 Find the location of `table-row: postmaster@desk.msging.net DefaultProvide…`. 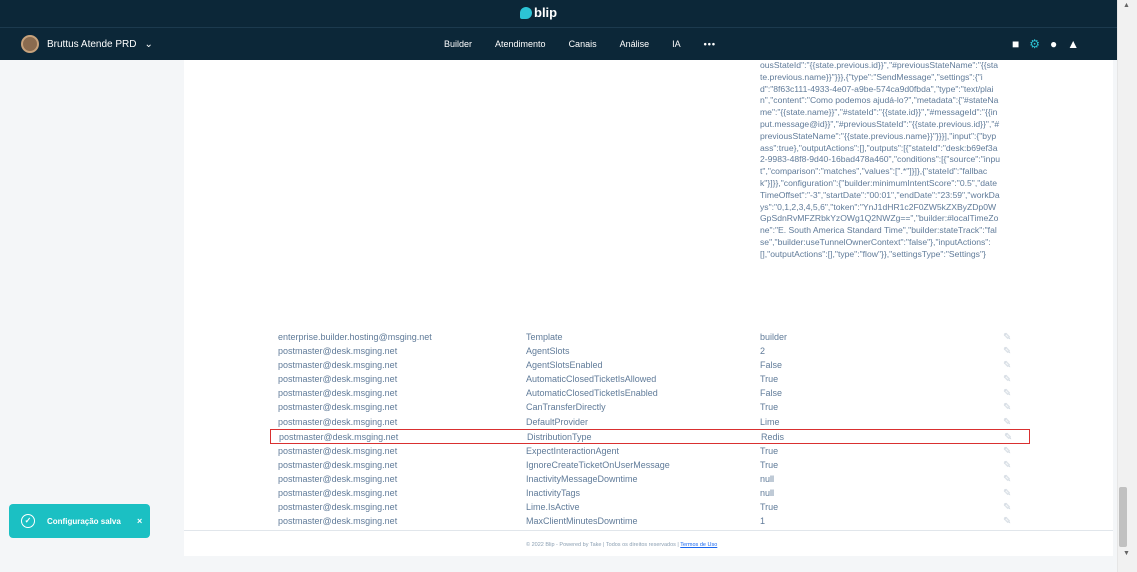

table-row: postmaster@desk.msging.net DefaultProvide… is located at coordinates (650, 422).